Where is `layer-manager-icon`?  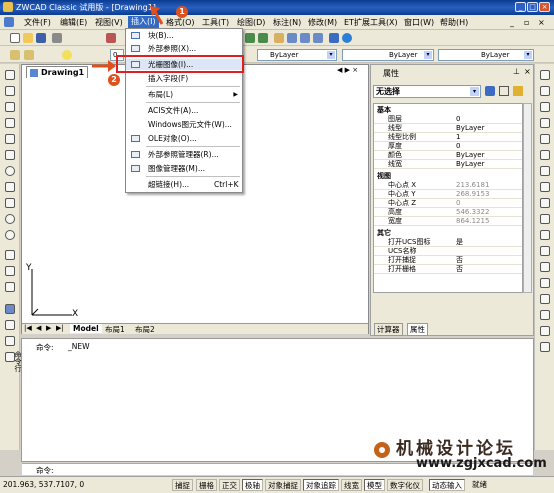 layer-manager-icon is located at coordinates (15, 55).